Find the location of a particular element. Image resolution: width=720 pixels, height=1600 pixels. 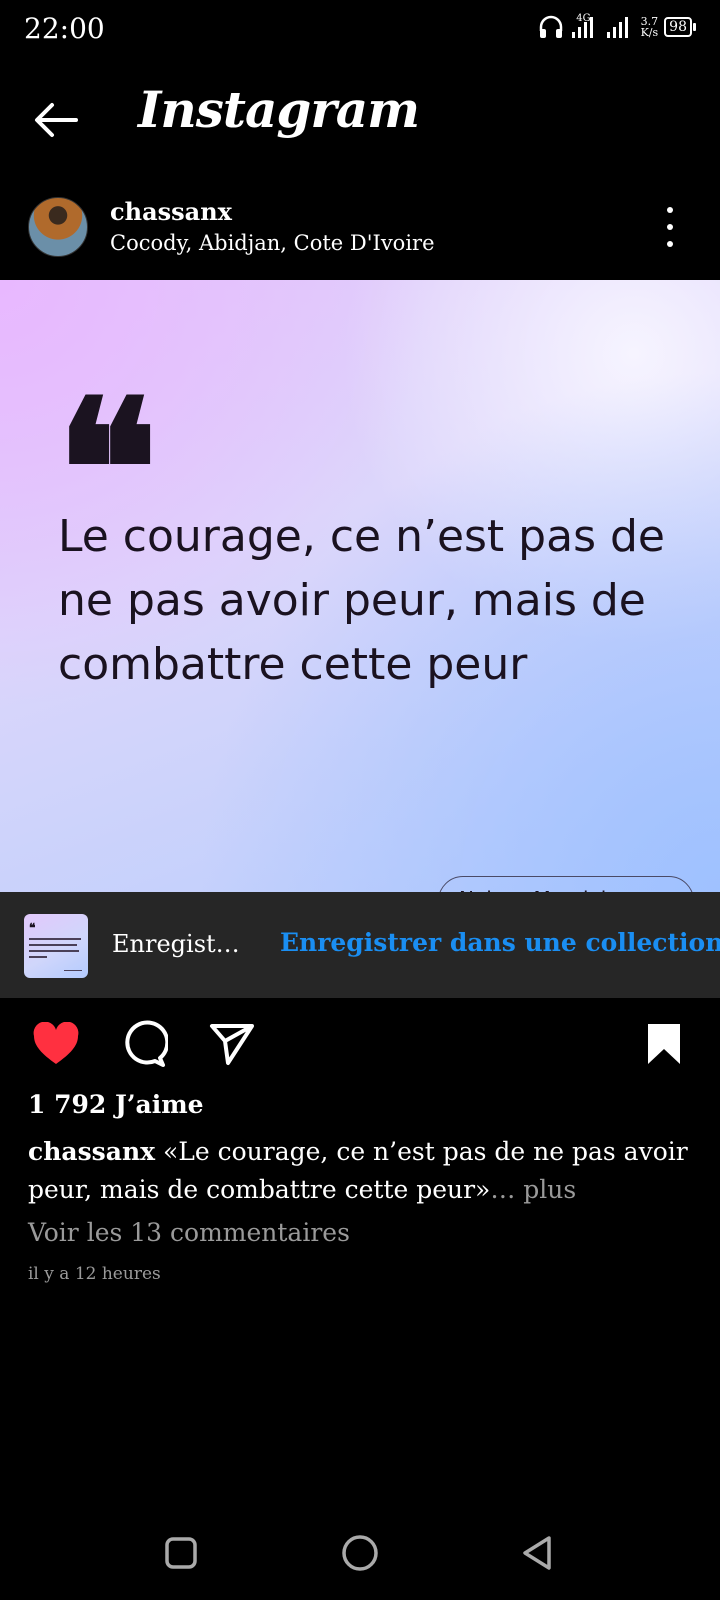

back-button is located at coordinates (56, 122).